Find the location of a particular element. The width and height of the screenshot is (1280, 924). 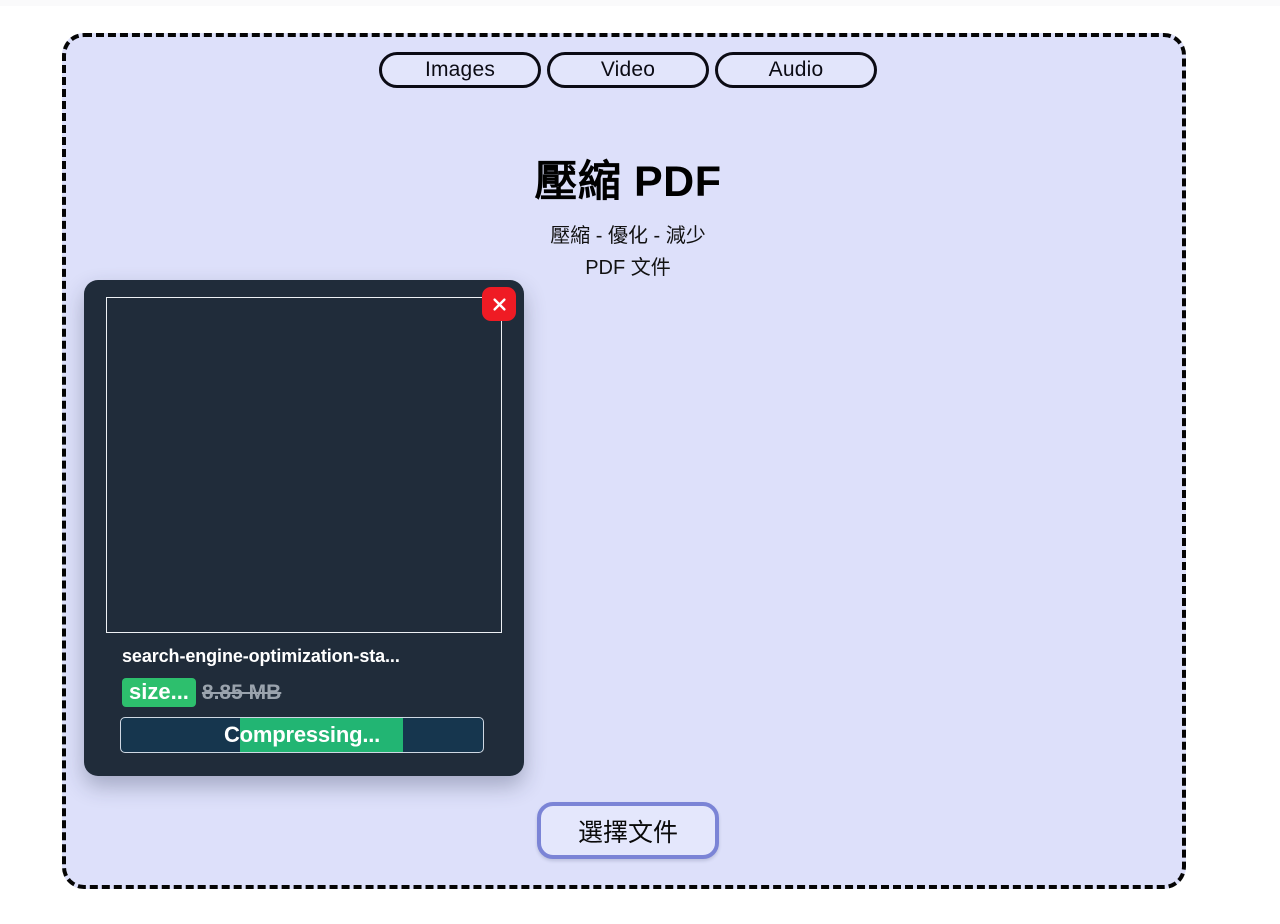

choose-file-label: 選擇文件 is located at coordinates (627, 832).